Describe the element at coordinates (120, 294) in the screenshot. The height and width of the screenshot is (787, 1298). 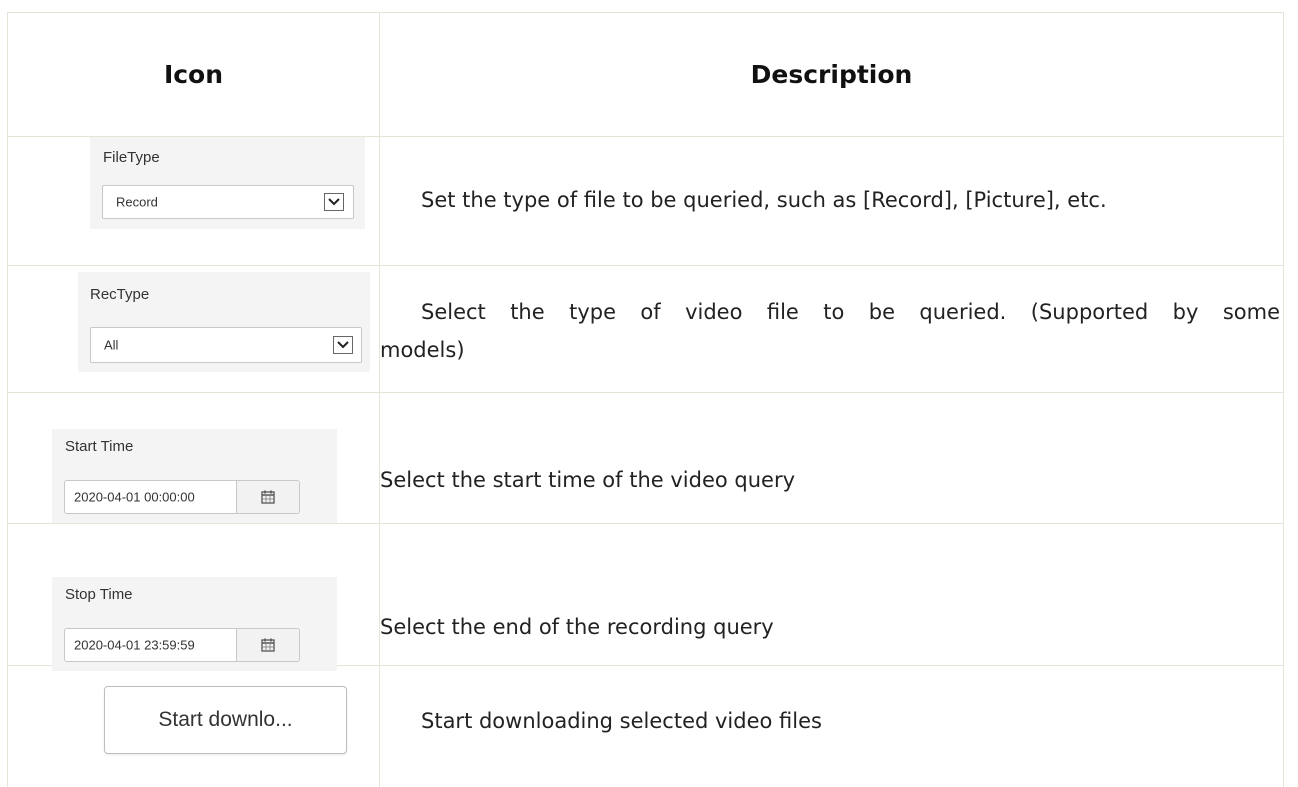
I see `rectype-label: RecType` at that location.